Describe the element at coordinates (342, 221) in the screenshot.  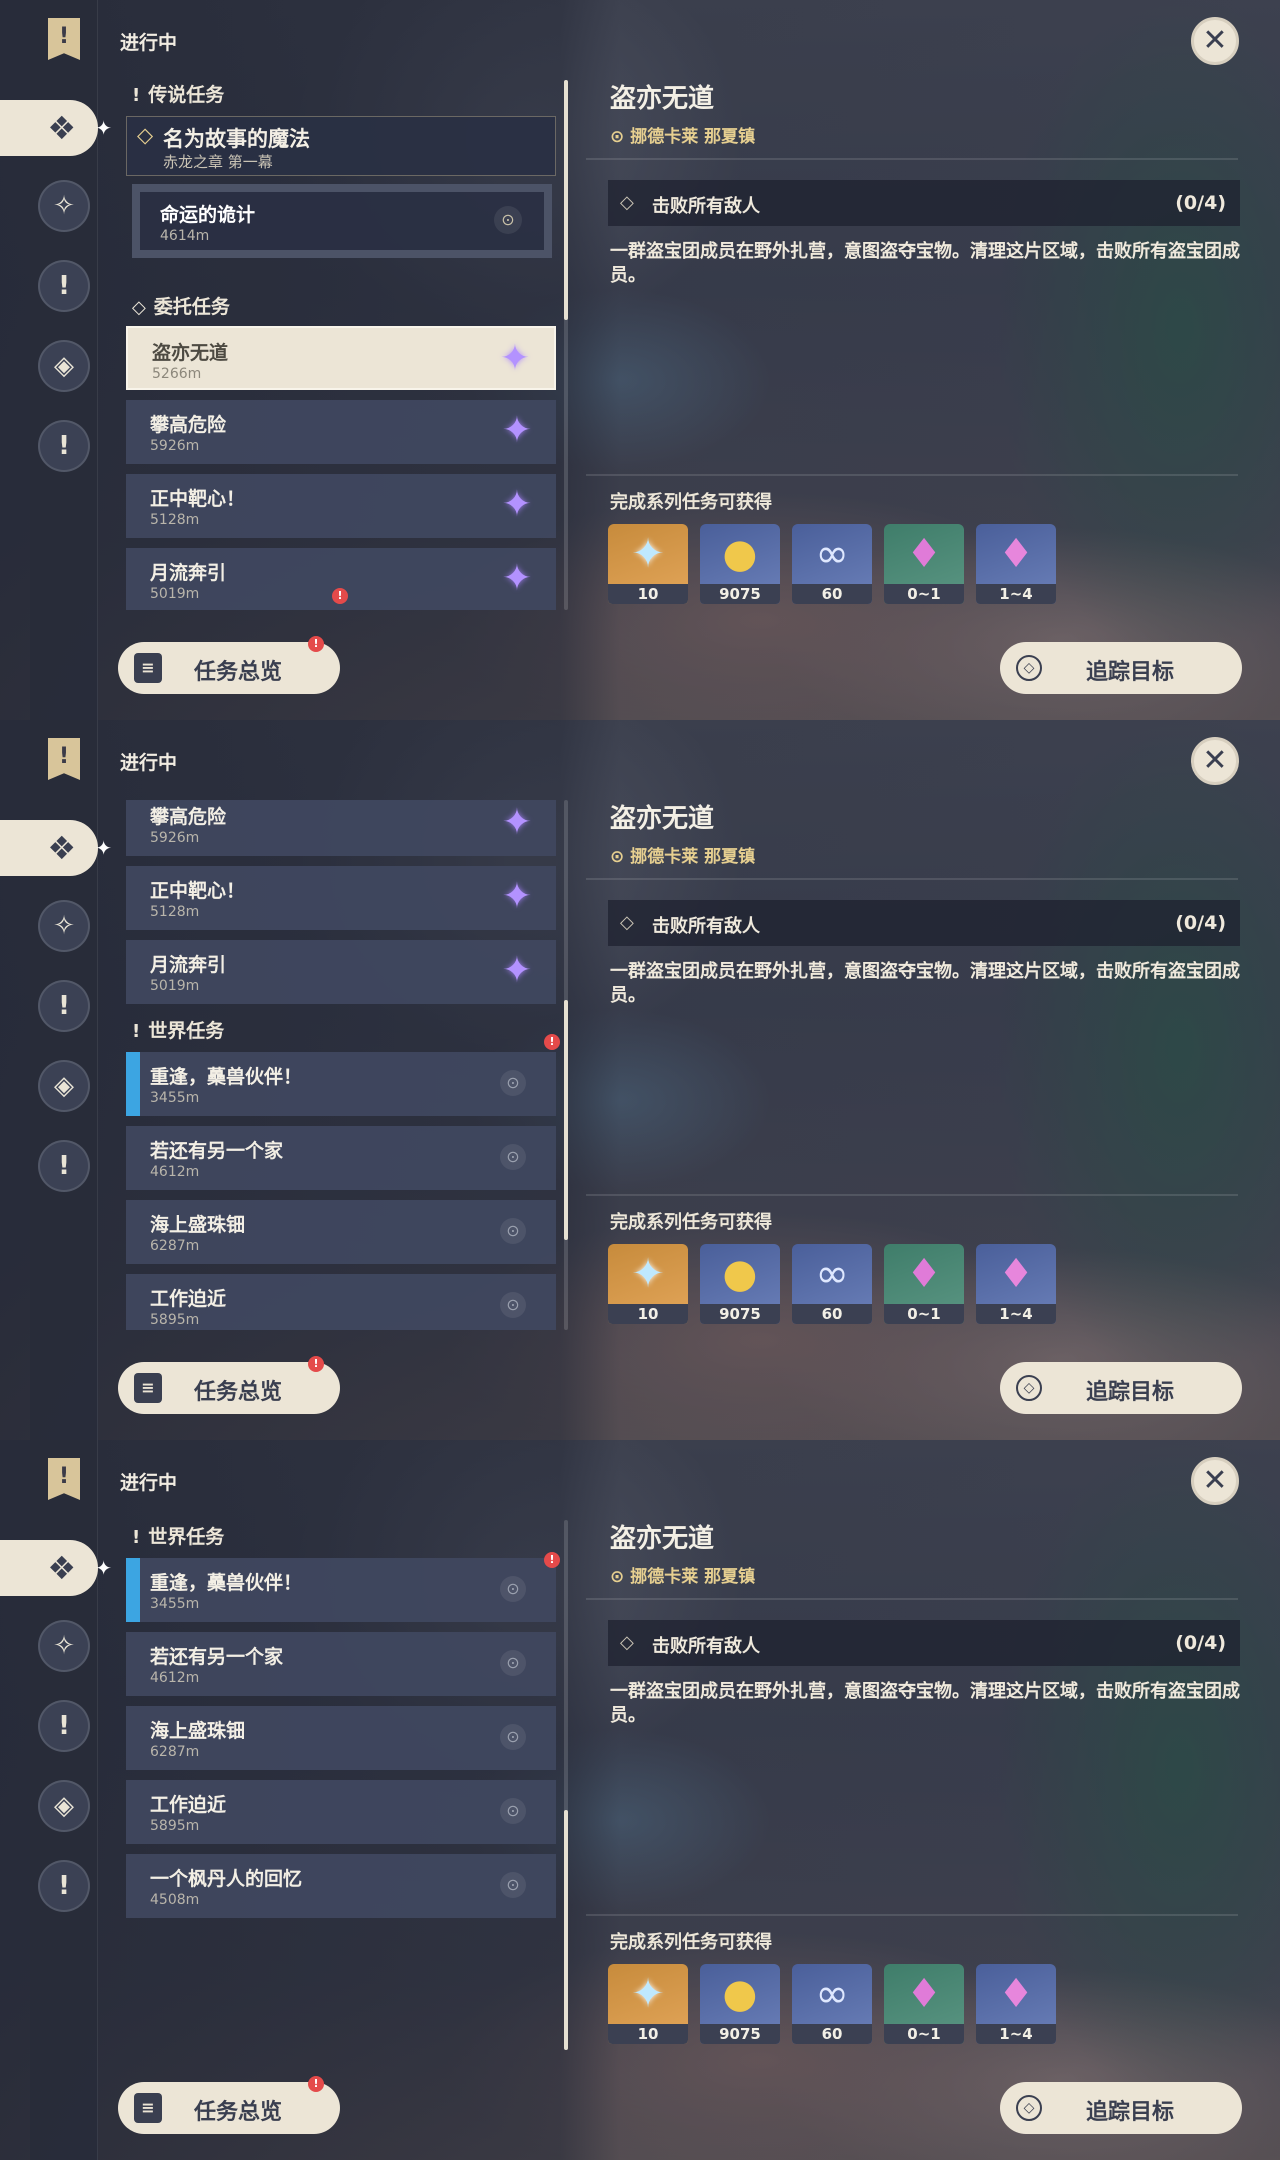
I see `legend-subquest: 命运的诡计 4614m ⊙` at that location.